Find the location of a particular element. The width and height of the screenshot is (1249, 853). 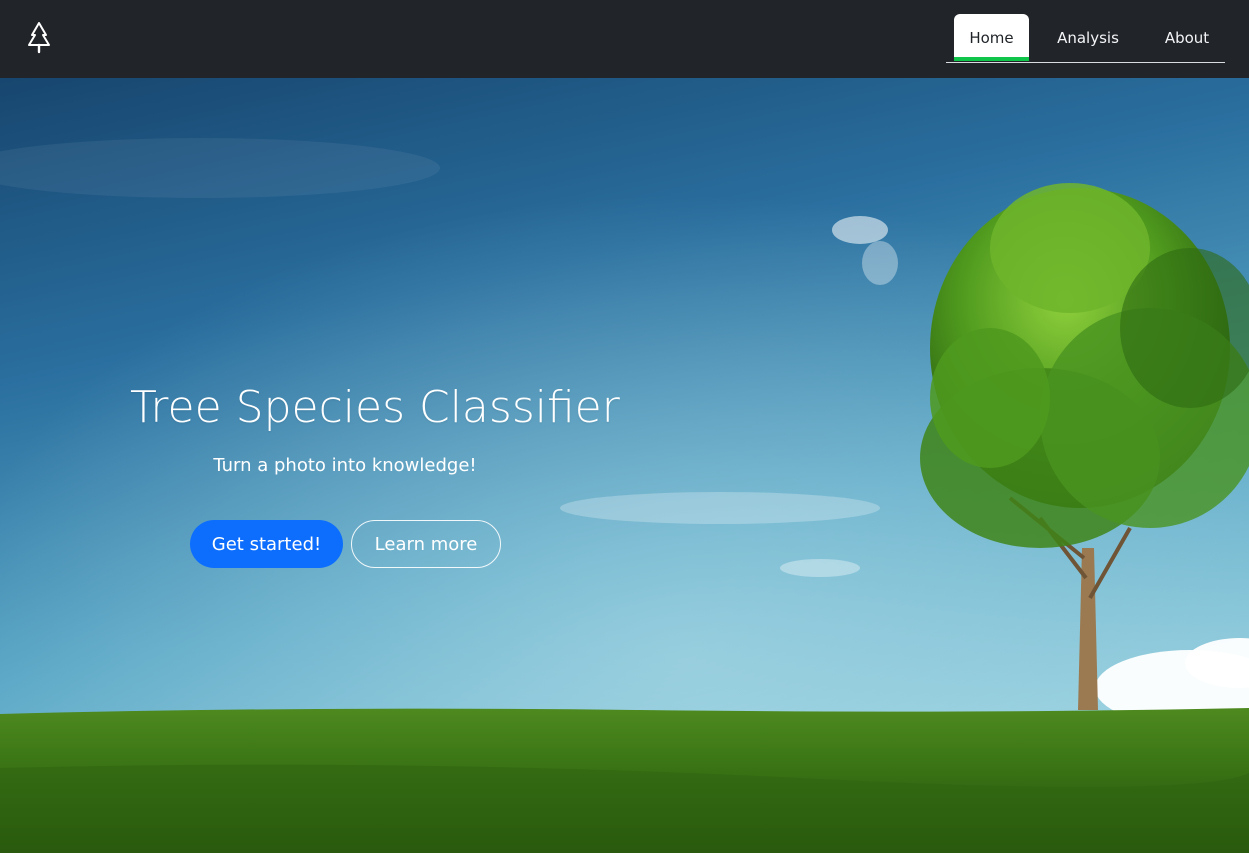

tree-icon is located at coordinates (39, 38).